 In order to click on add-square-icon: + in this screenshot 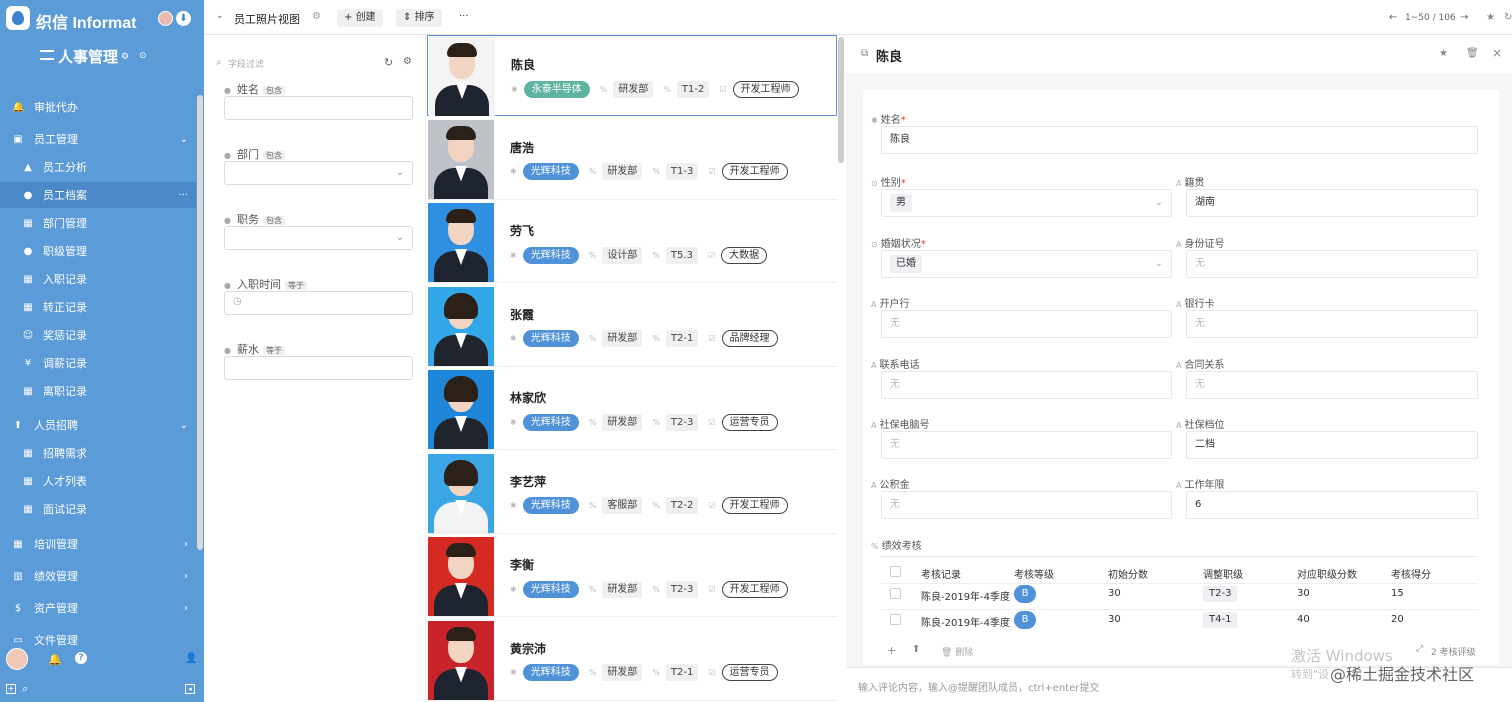, I will do `click(11, 689)`.